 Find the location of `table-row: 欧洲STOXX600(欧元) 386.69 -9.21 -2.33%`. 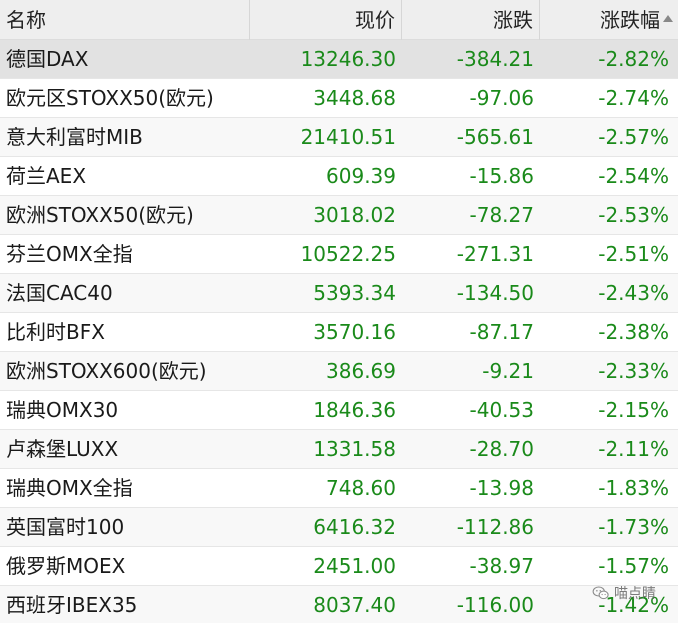

table-row: 欧洲STOXX600(欧元) 386.69 -9.21 -2.33% is located at coordinates (339, 371).